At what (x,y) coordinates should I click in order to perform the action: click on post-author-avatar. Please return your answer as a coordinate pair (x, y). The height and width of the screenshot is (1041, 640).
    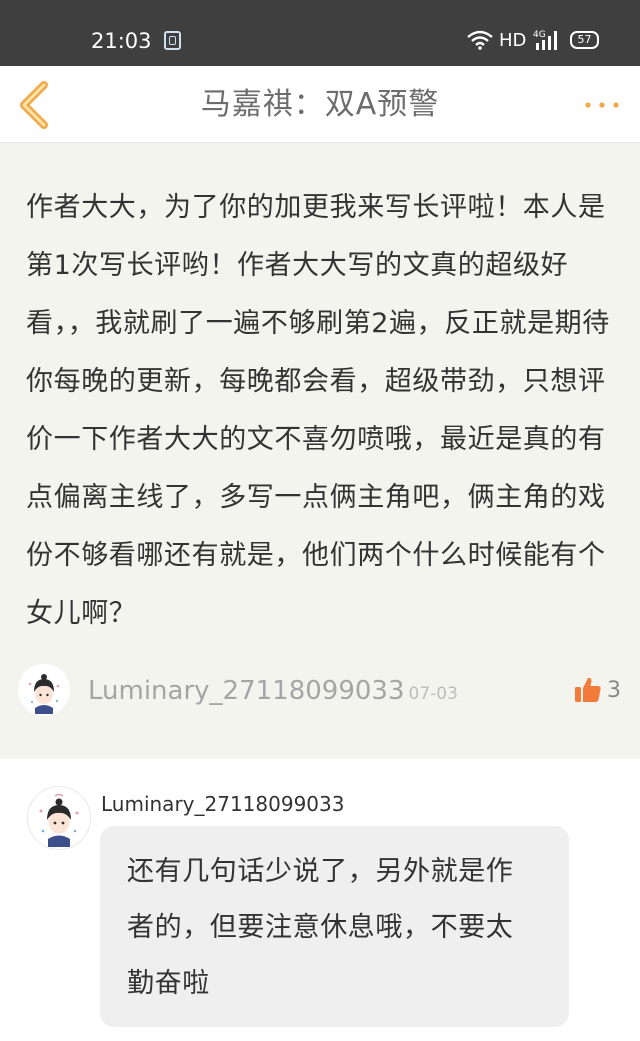
    Looking at the image, I should click on (44, 690).